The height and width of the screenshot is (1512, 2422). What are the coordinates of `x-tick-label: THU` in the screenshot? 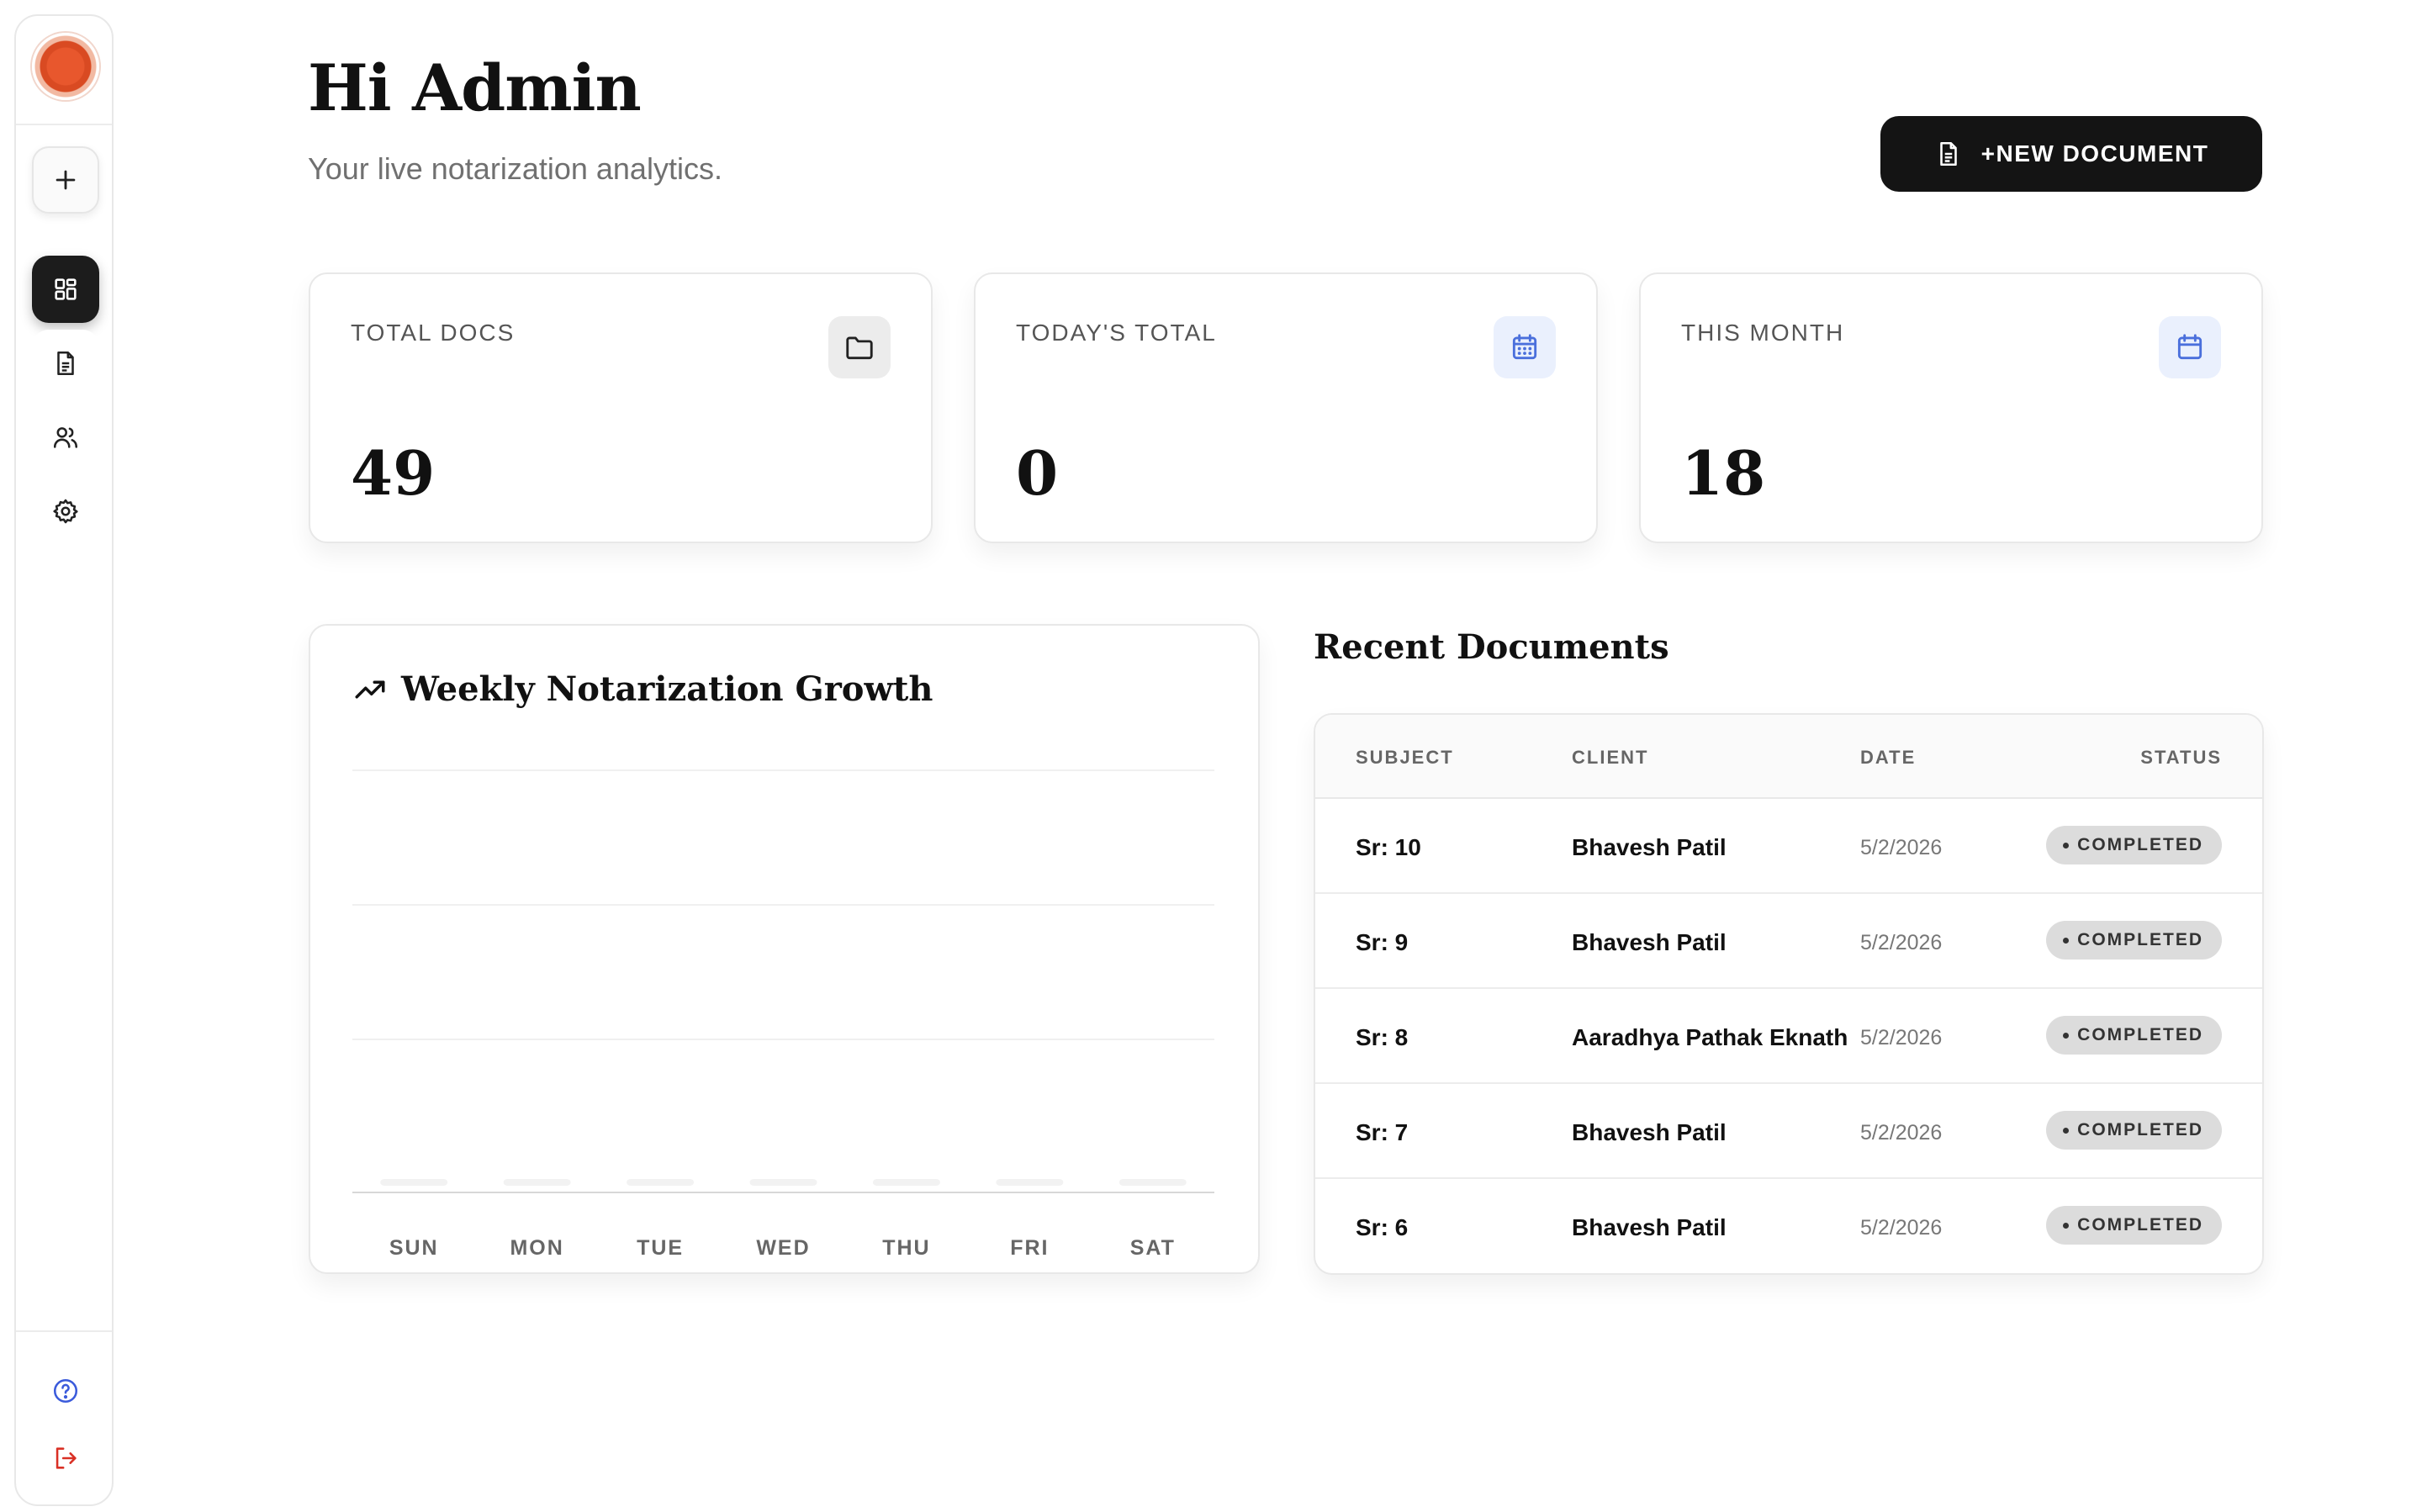 It's located at (906, 1248).